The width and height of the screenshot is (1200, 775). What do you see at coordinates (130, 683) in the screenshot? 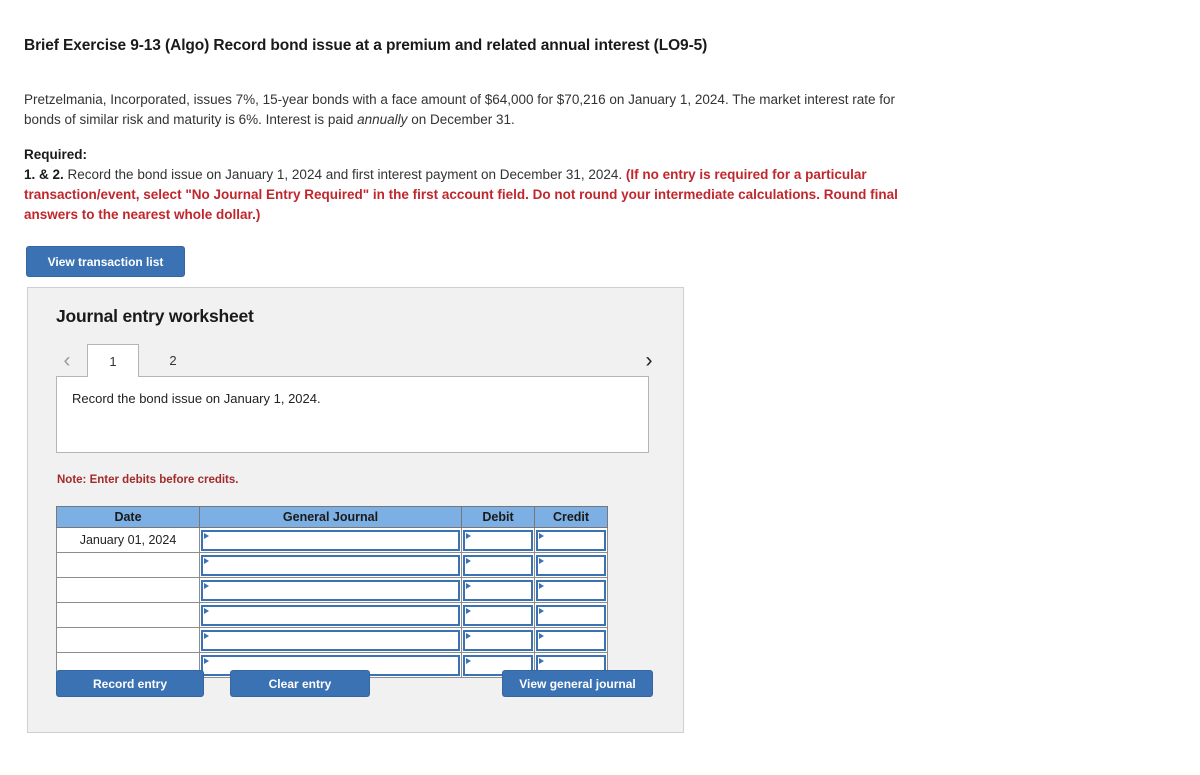
I see `record-entry-button: Record entry` at bounding box center [130, 683].